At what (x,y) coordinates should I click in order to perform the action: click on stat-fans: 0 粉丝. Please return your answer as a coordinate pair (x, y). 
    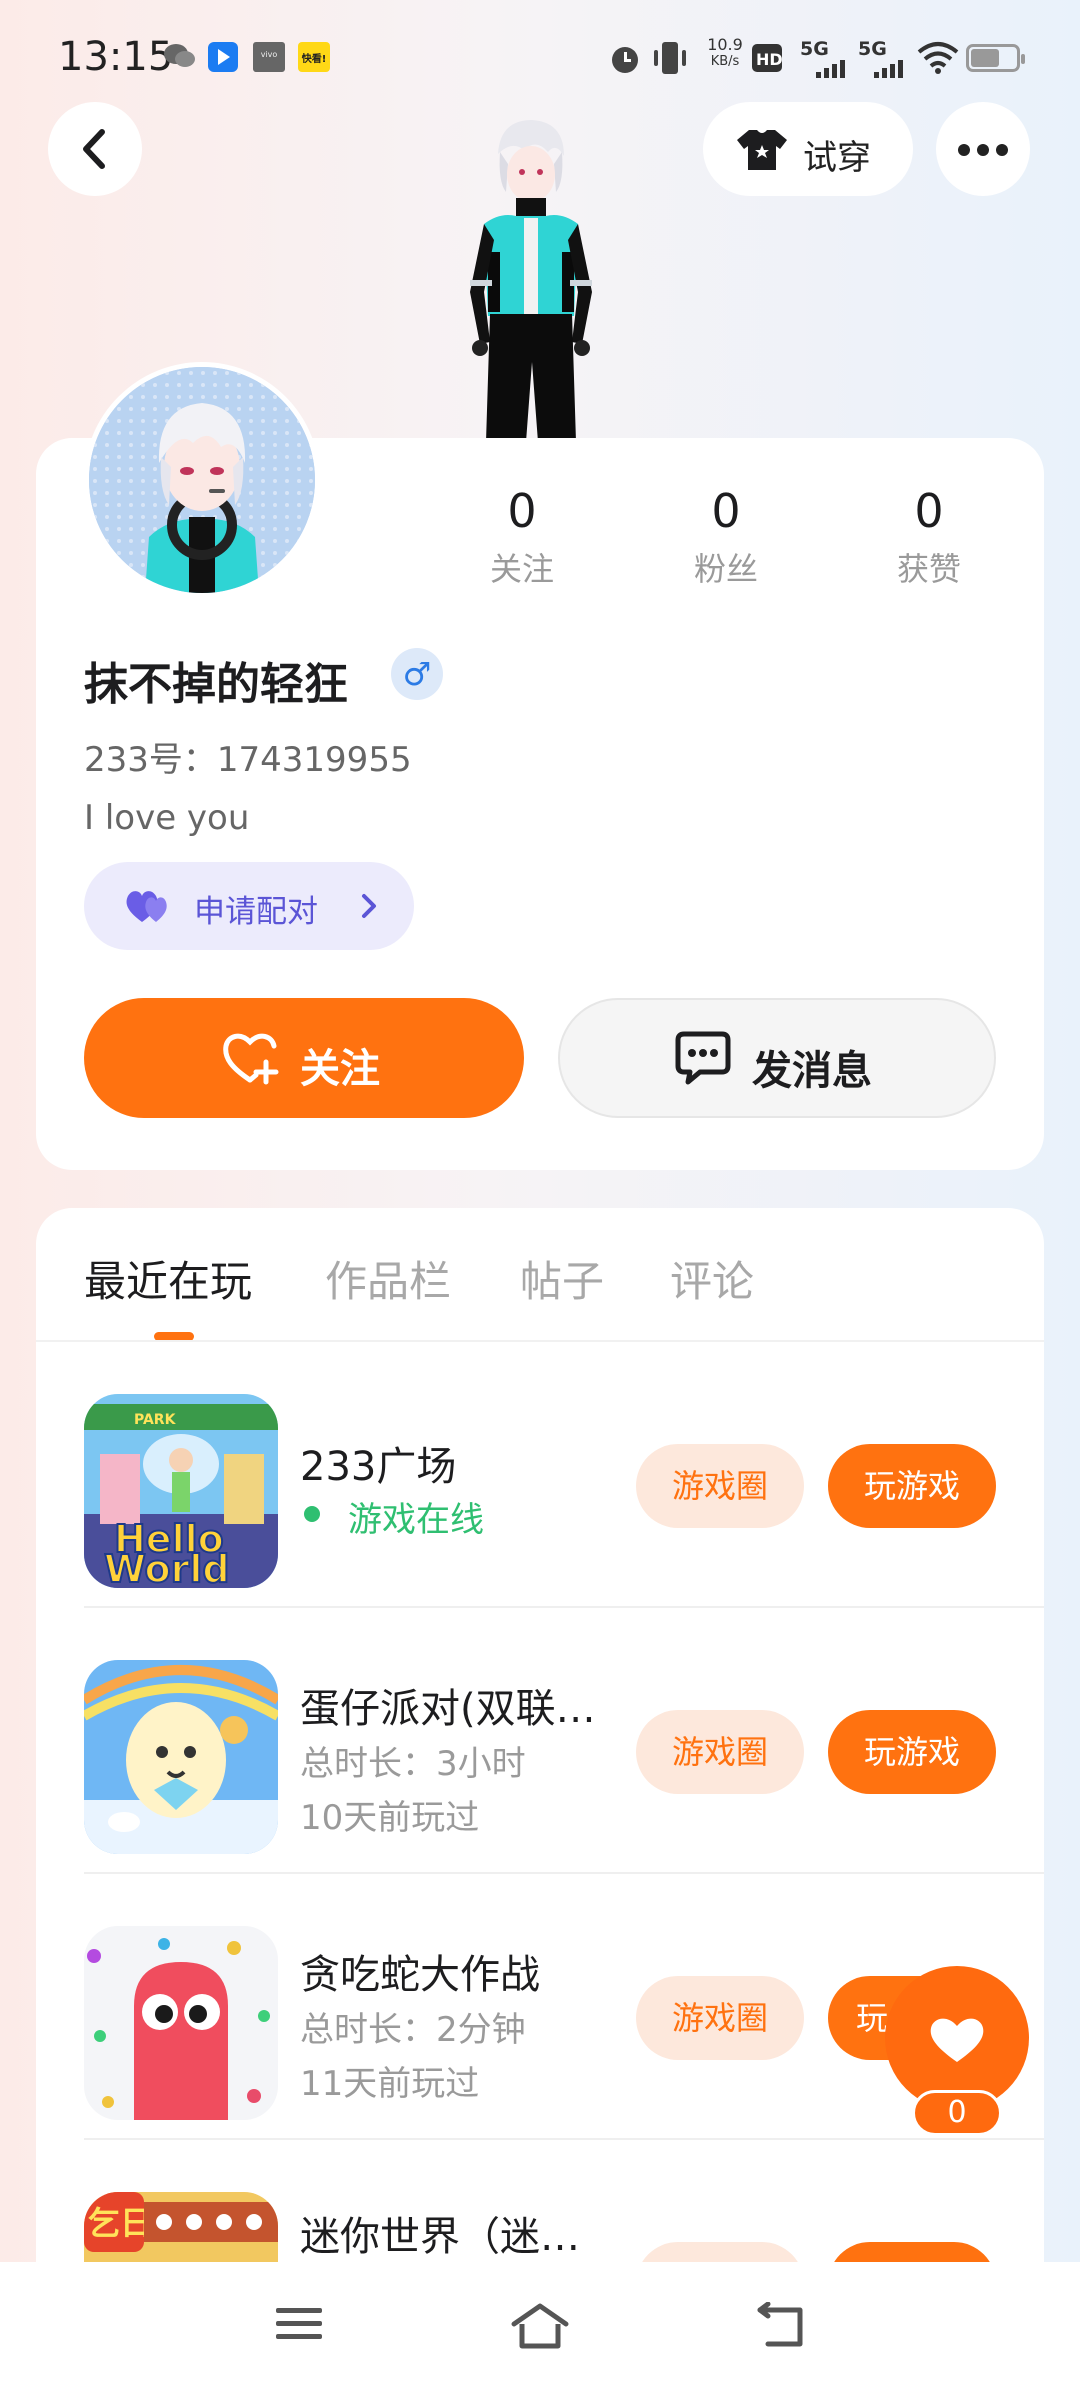
    Looking at the image, I should click on (726, 537).